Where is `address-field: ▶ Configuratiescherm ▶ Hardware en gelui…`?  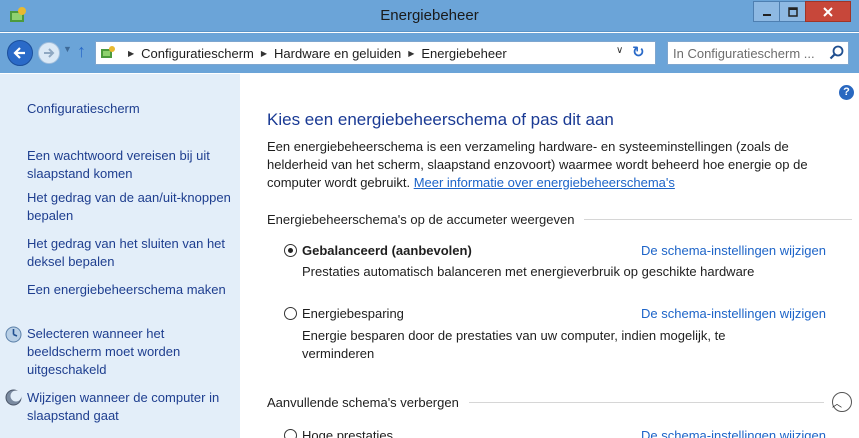
address-field: ▶ Configuratiescherm ▶ Hardware en gelui… is located at coordinates (375, 53).